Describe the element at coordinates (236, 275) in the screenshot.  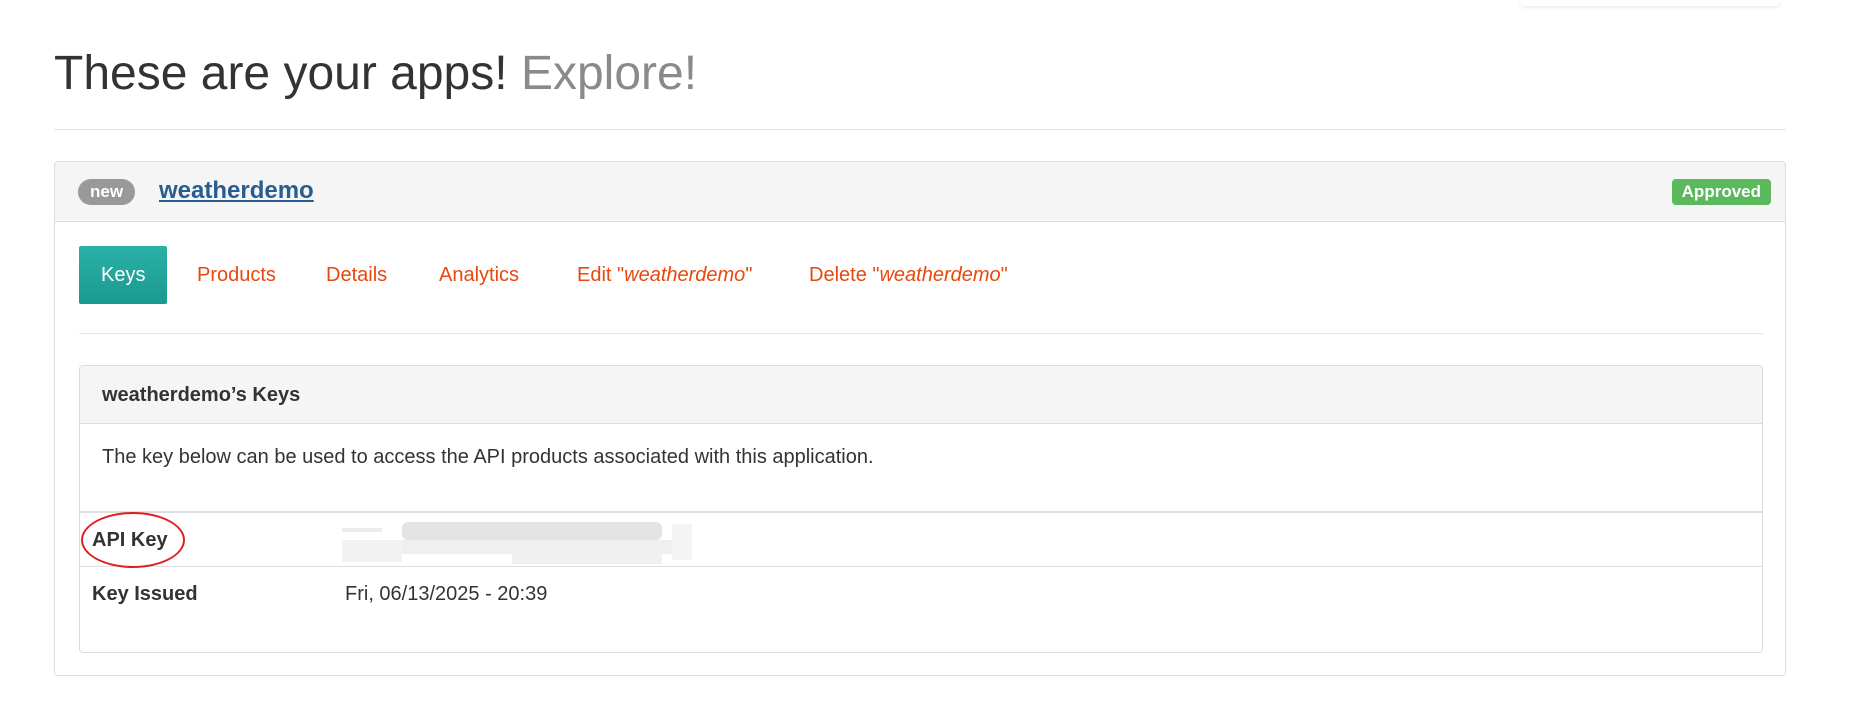
I see `tab-products: Products` at that location.